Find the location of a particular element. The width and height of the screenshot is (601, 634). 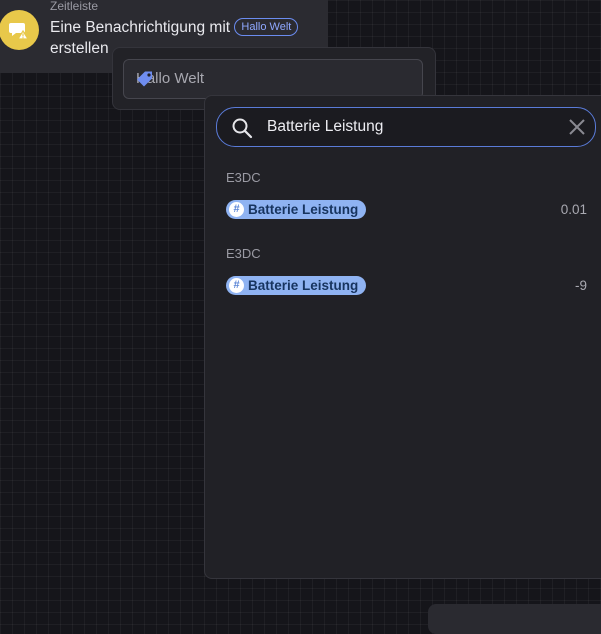

result-item-batterie-leistung-1: # Batterie Leistung is located at coordinates (296, 209).